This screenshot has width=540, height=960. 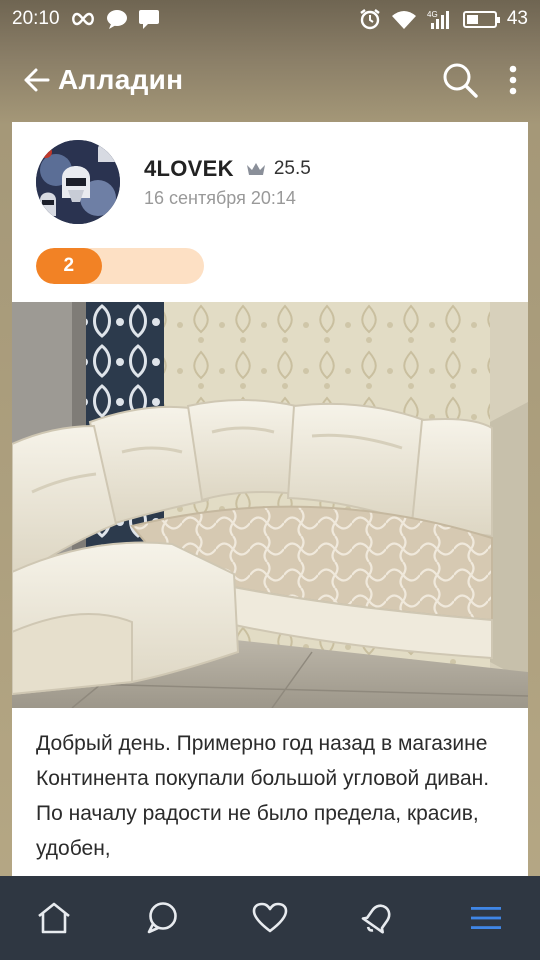 I want to click on avatar, so click(x=78, y=182).